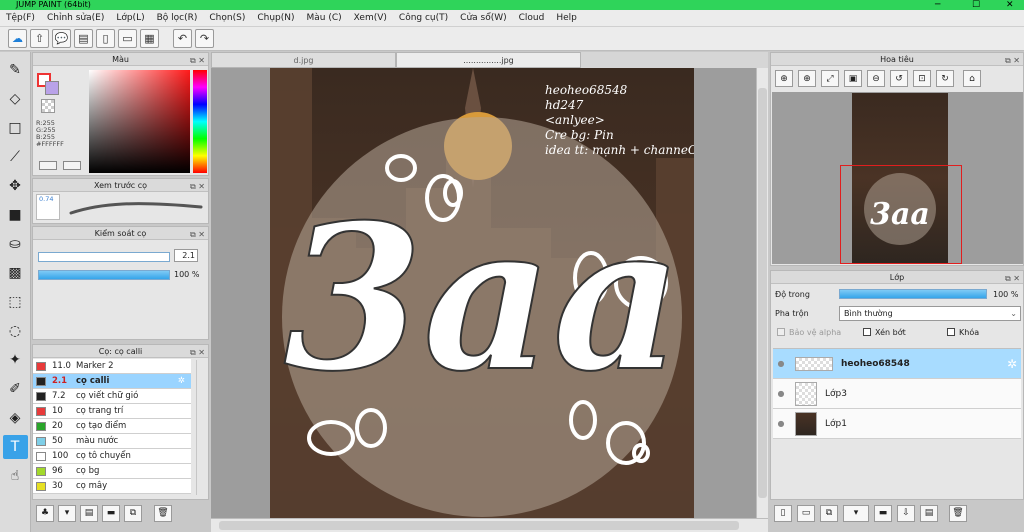 The image size is (1024, 532). I want to click on menu-help: Help, so click(566, 18).